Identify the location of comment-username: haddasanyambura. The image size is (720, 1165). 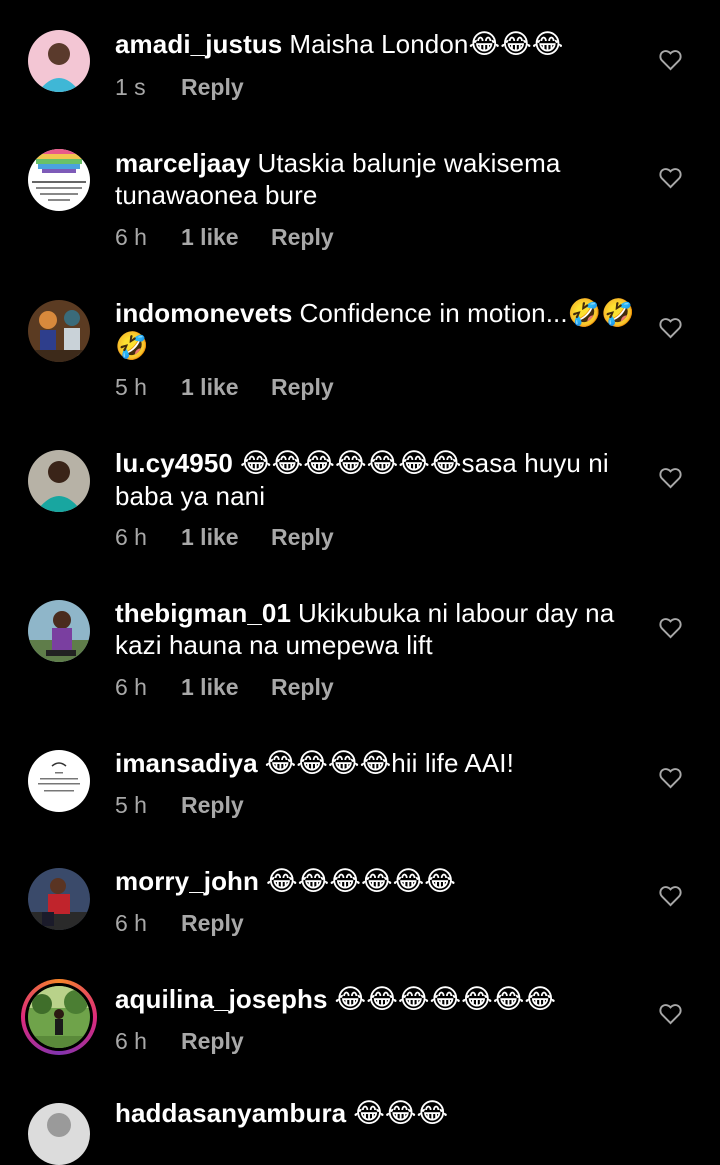
(230, 1113).